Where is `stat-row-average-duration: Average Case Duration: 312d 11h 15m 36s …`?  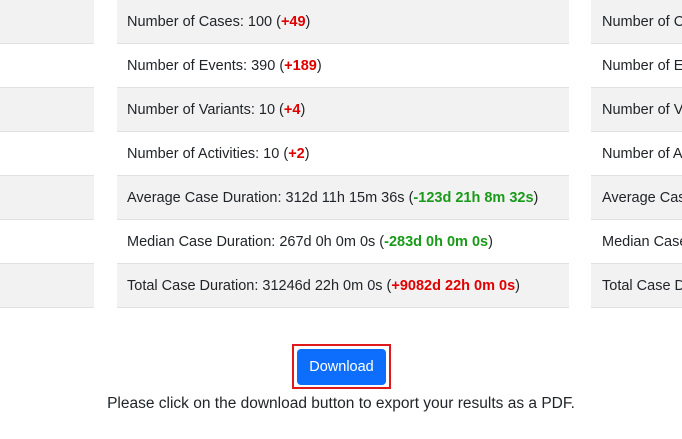 stat-row-average-duration: Average Case Duration: 312d 11h 15m 36s … is located at coordinates (343, 198).